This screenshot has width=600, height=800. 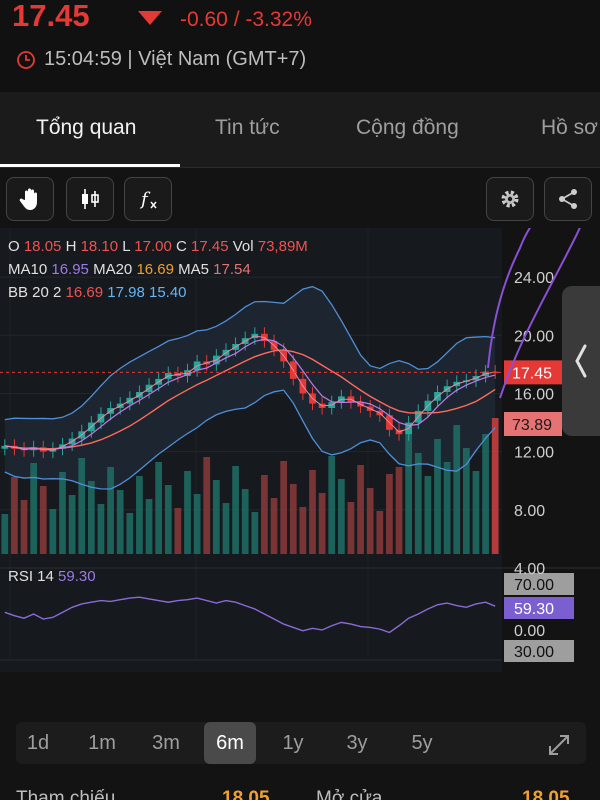 What do you see at coordinates (166, 743) in the screenshot?
I see `range-3m: 3m` at bounding box center [166, 743].